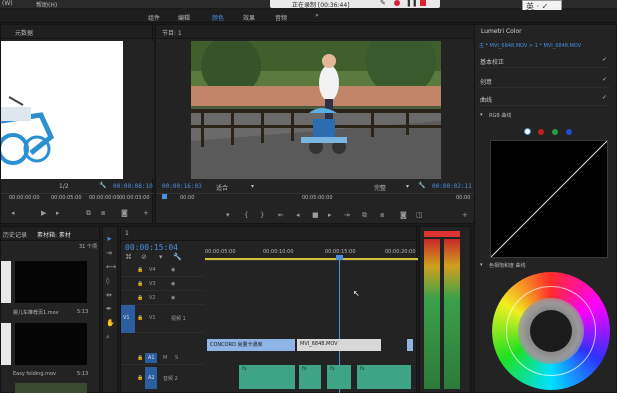 The width and height of the screenshot is (617, 393). What do you see at coordinates (527, 131) in the screenshot?
I see `channel-white-icon` at bounding box center [527, 131].